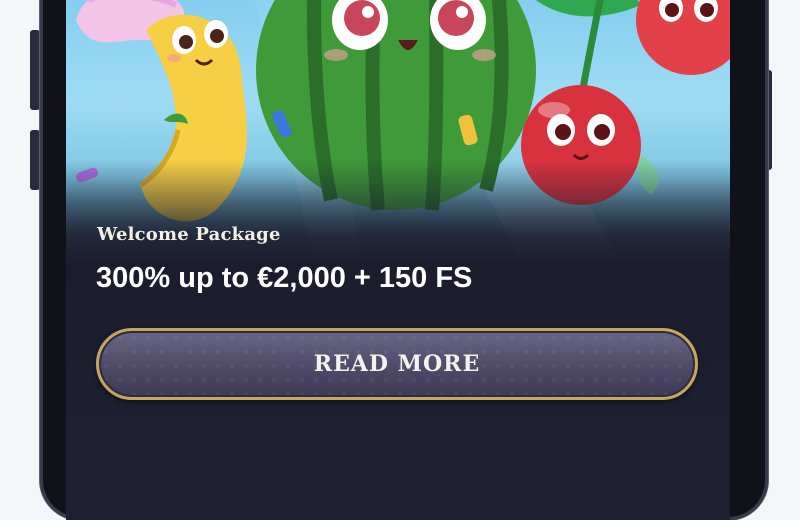  Describe the element at coordinates (189, 234) in the screenshot. I see `promo-subtitle: Welcome Package` at that location.